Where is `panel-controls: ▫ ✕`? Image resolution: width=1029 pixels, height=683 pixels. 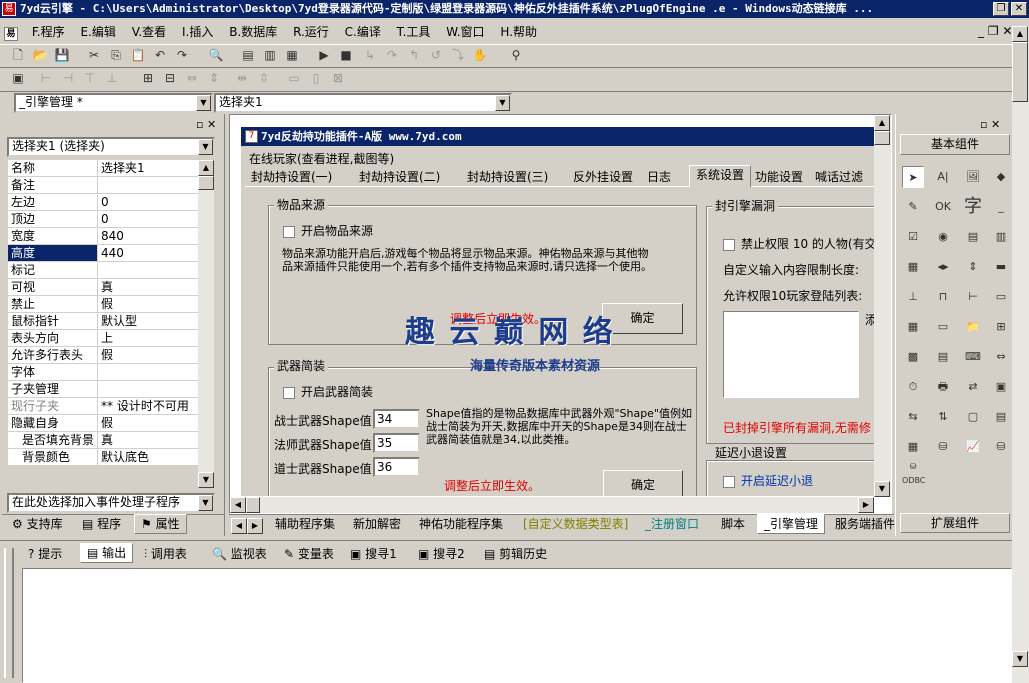 panel-controls: ▫ ✕ is located at coordinates (206, 124).